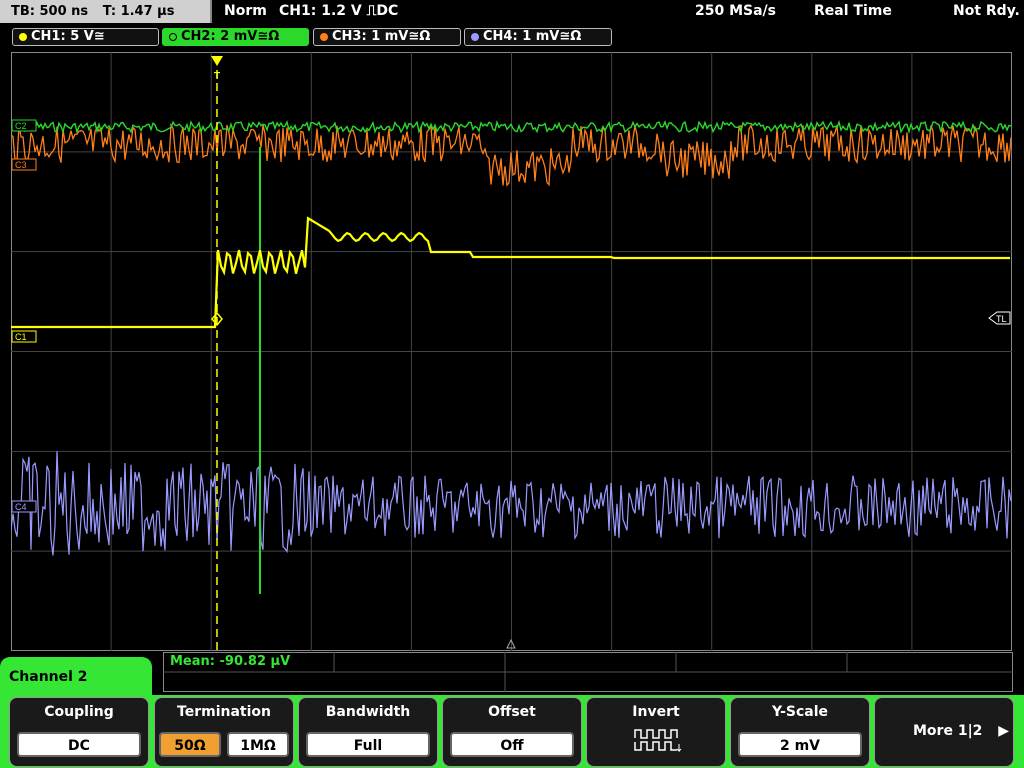 The height and width of the screenshot is (768, 1024). Describe the element at coordinates (21, 507) in the screenshot. I see `svg-text: C4` at that location.